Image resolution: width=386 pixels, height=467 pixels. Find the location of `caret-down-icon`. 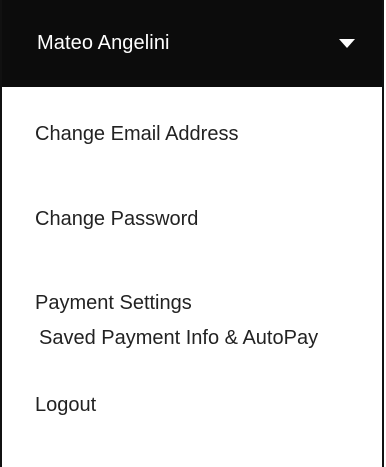

caret-down-icon is located at coordinates (347, 44).